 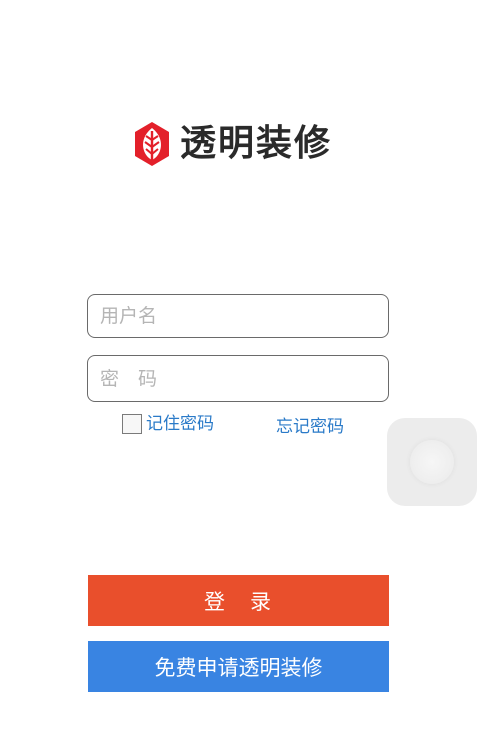 I want to click on apply-button: 免费申请透明装修, so click(x=238, y=666).